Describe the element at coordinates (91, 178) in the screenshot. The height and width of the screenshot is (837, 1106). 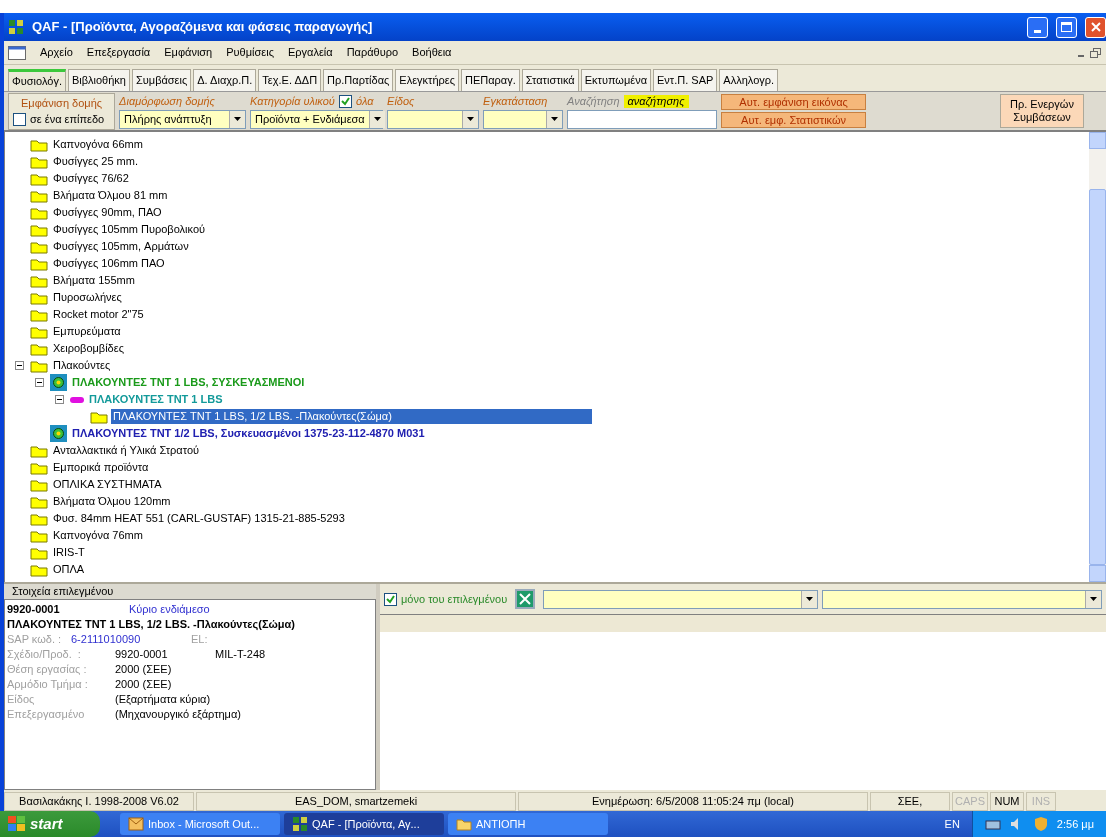
I see `tree-item: Φυσίγγες 76/62` at that location.